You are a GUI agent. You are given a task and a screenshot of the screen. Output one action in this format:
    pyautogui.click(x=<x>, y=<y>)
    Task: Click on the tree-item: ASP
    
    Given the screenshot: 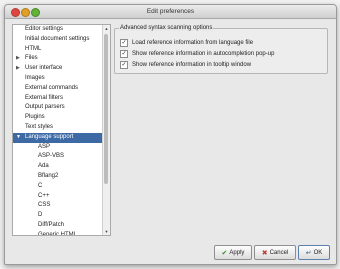 What is the action you would take?
    pyautogui.click(x=58, y=148)
    